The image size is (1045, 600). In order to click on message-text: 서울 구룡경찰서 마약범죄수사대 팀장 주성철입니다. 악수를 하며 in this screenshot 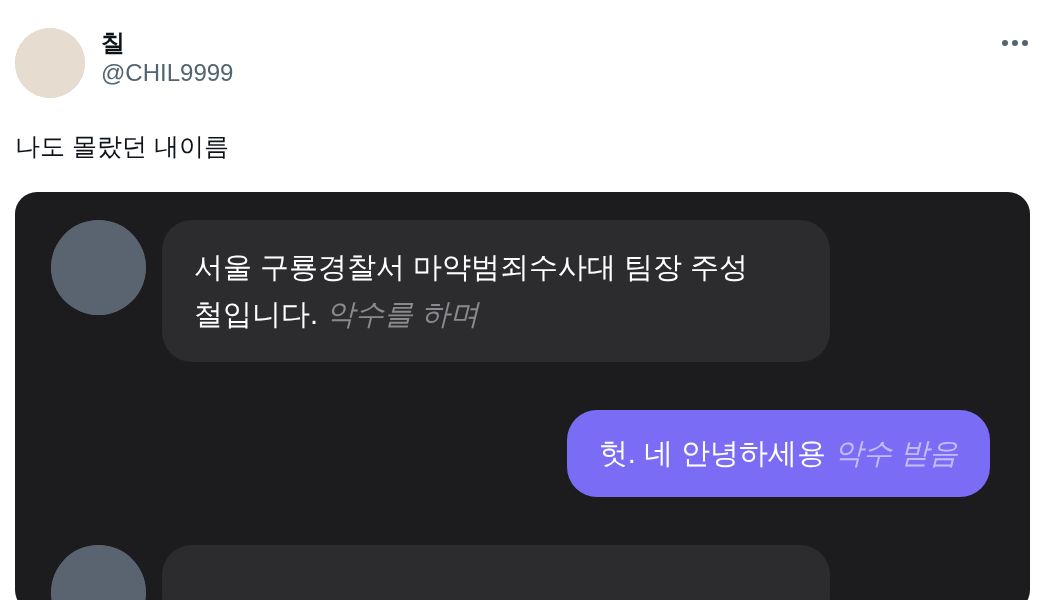, I will do `click(472, 290)`.